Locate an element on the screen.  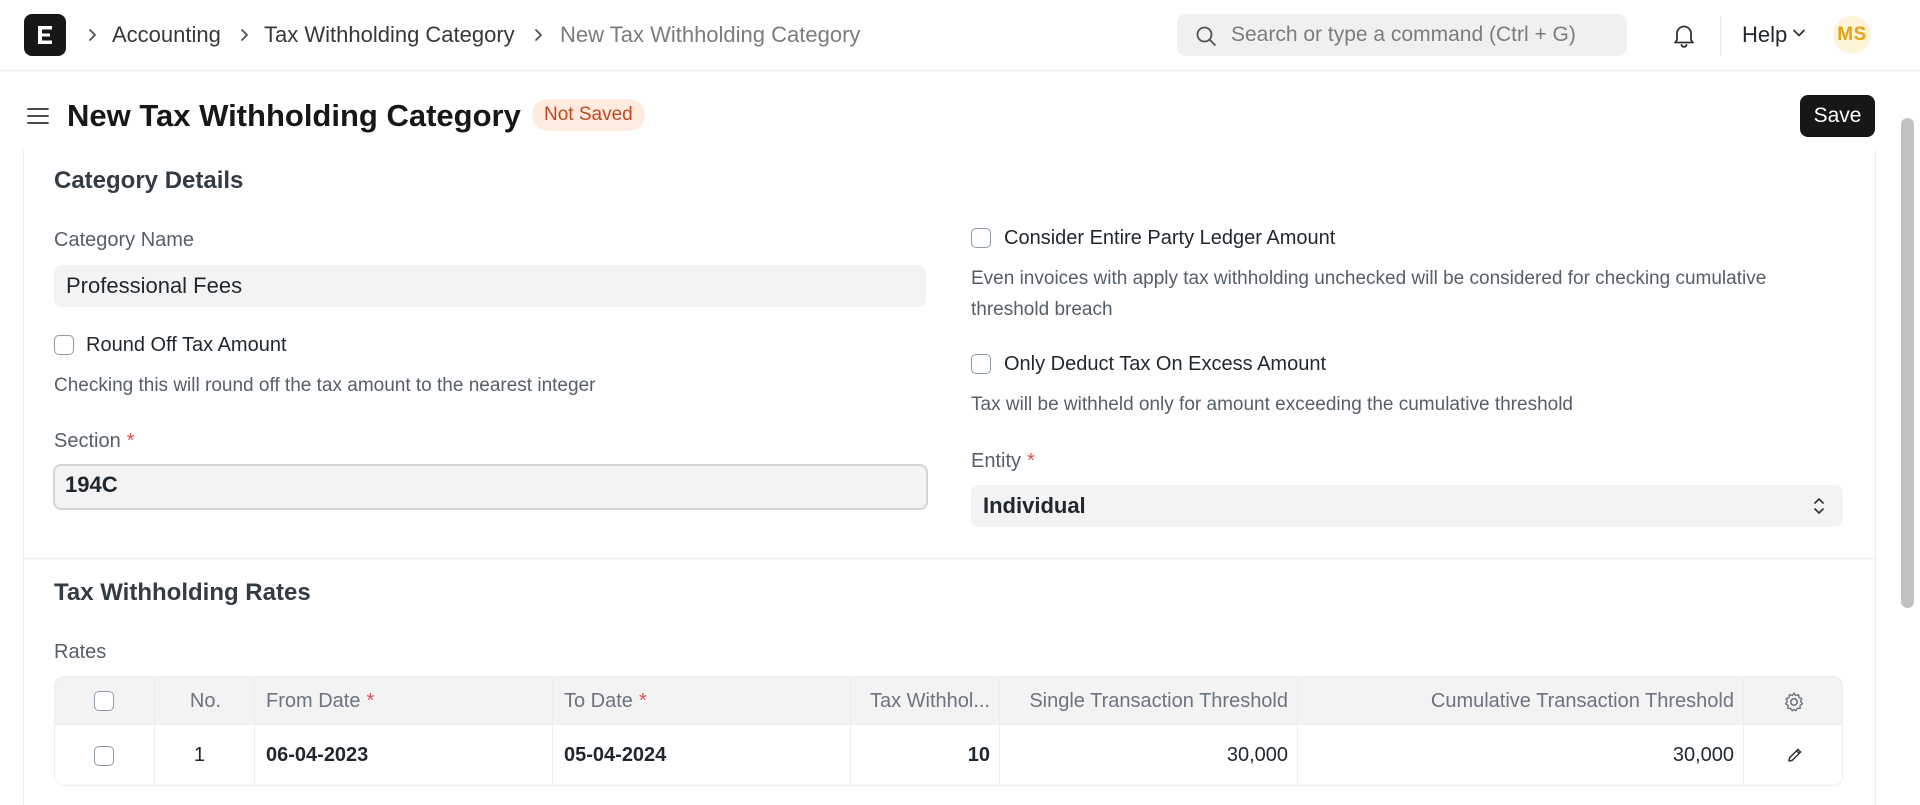
bell-icon is located at coordinates (1684, 35).